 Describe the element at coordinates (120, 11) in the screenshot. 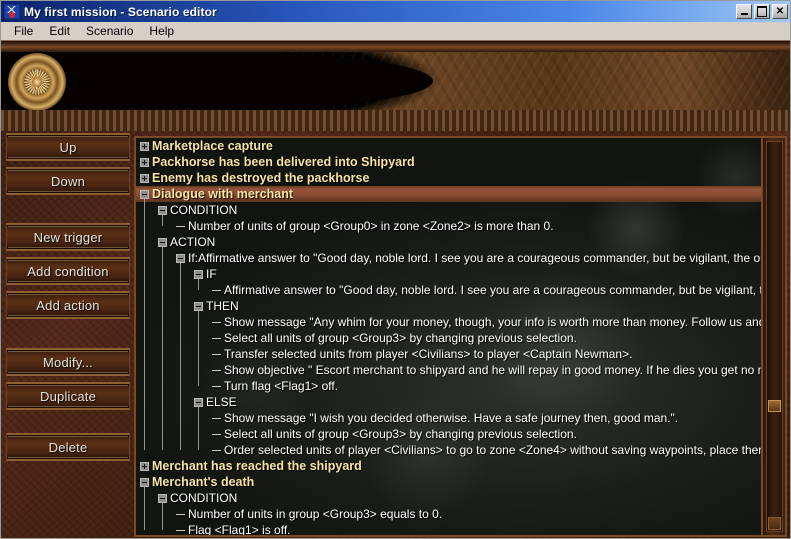

I see `window-title: My first mission - Scenario editor` at that location.